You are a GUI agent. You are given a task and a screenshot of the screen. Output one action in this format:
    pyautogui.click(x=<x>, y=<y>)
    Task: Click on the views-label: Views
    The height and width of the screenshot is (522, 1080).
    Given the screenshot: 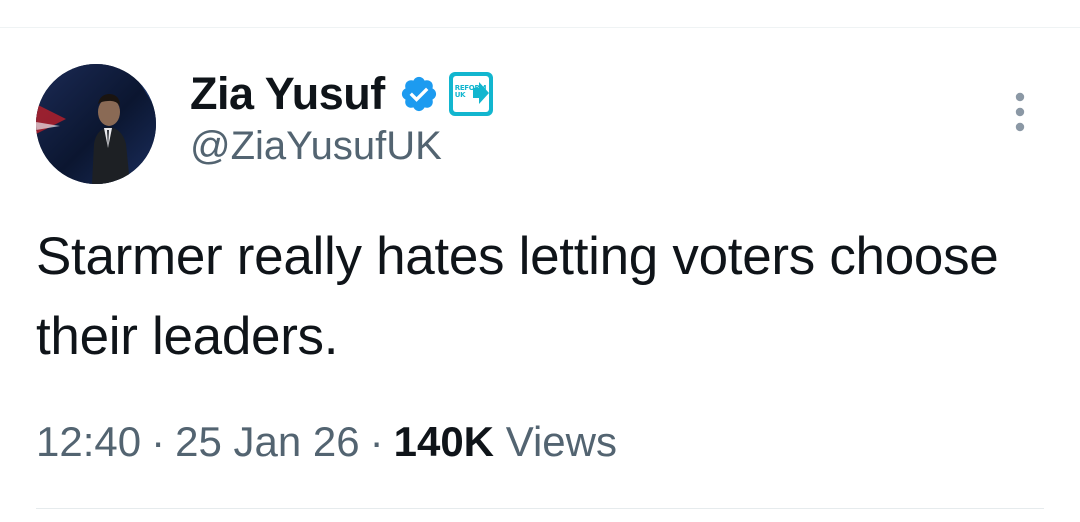 What is the action you would take?
    pyautogui.click(x=561, y=441)
    